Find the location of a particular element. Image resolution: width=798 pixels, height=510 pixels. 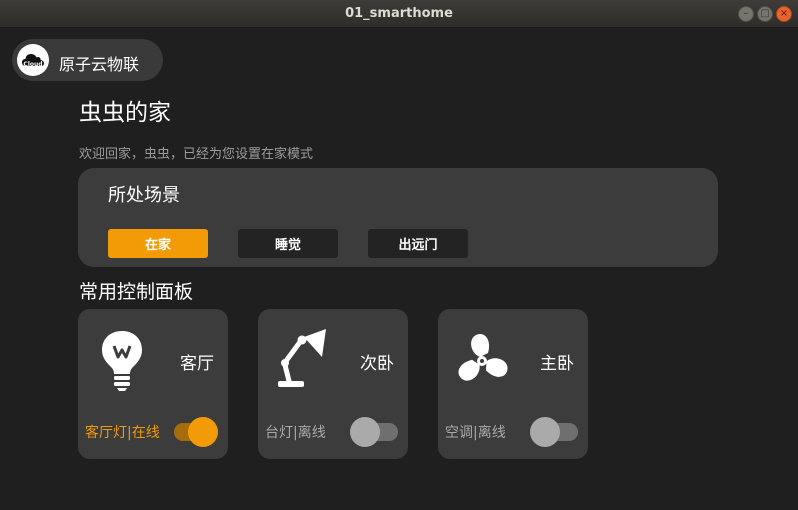

device-status-label: 台灯|离线 is located at coordinates (295, 433).